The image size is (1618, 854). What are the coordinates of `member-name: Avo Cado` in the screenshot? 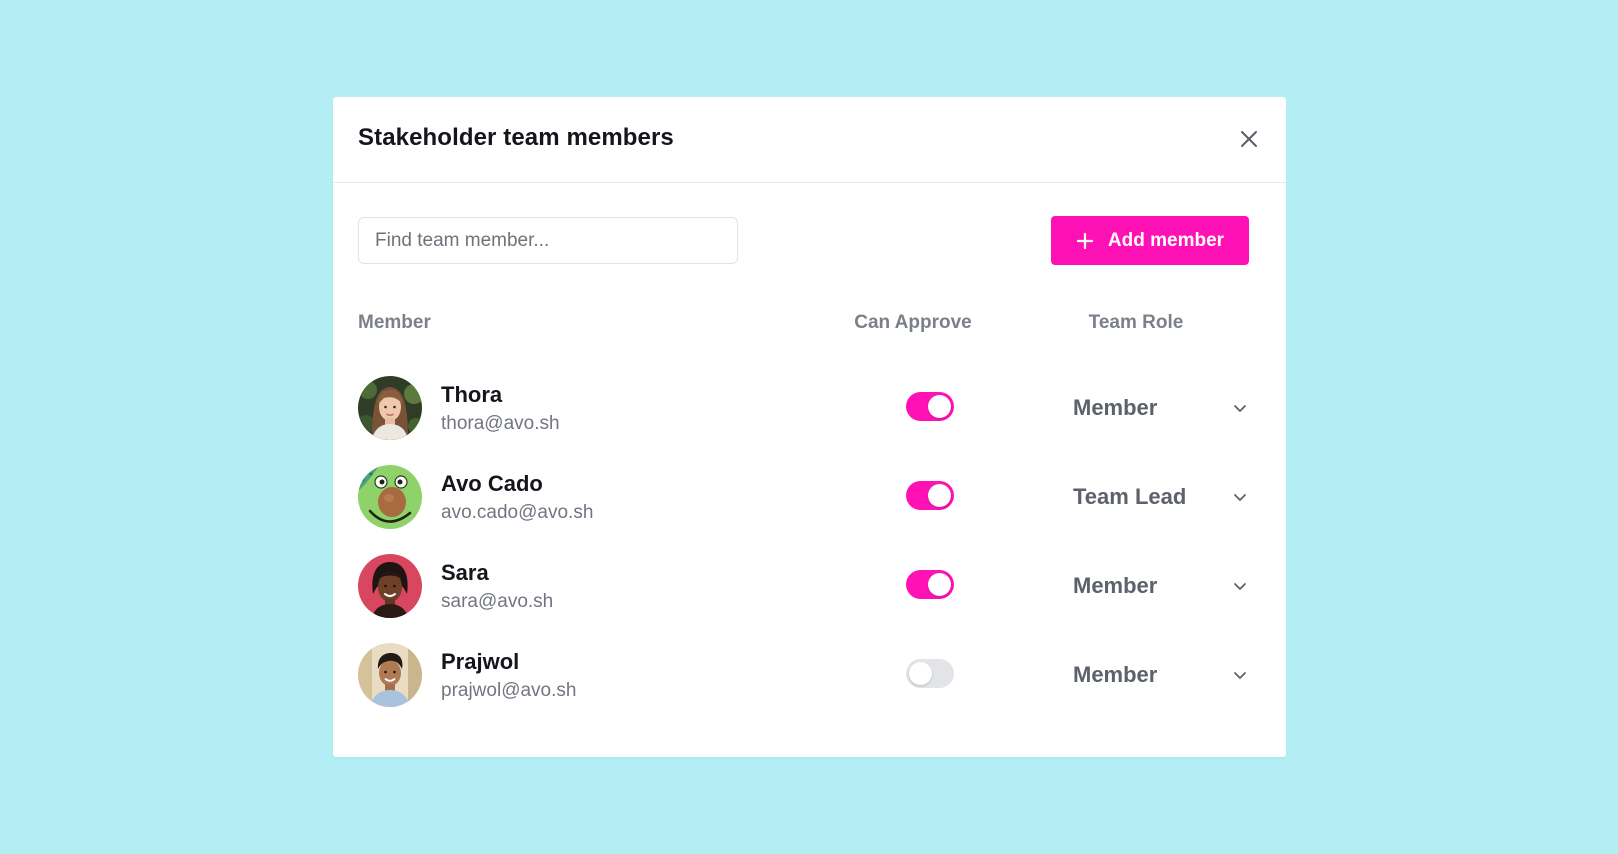 It's located at (492, 483).